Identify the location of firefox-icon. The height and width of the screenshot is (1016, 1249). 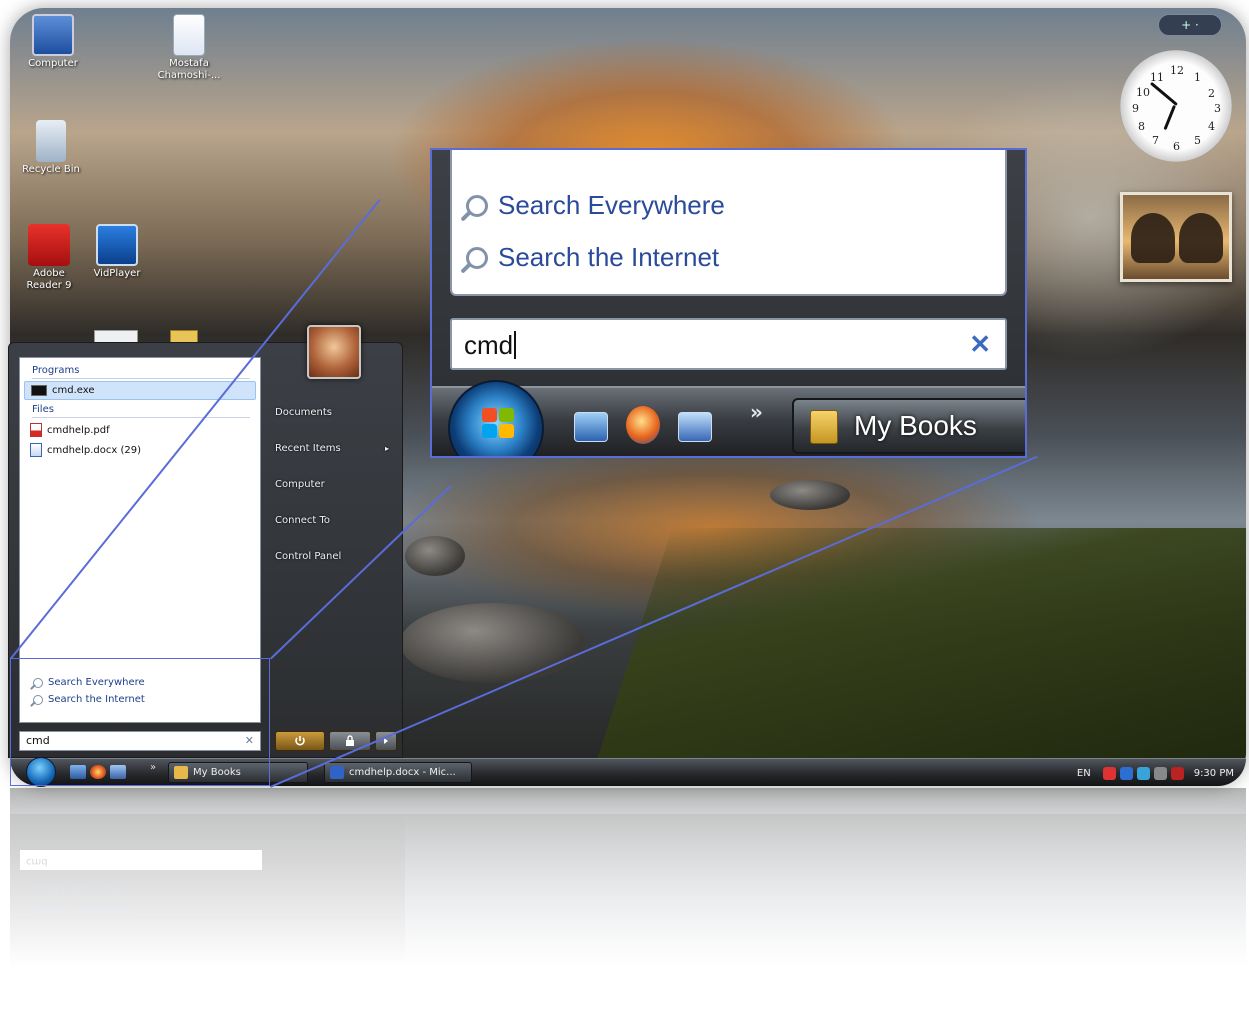
(643, 425).